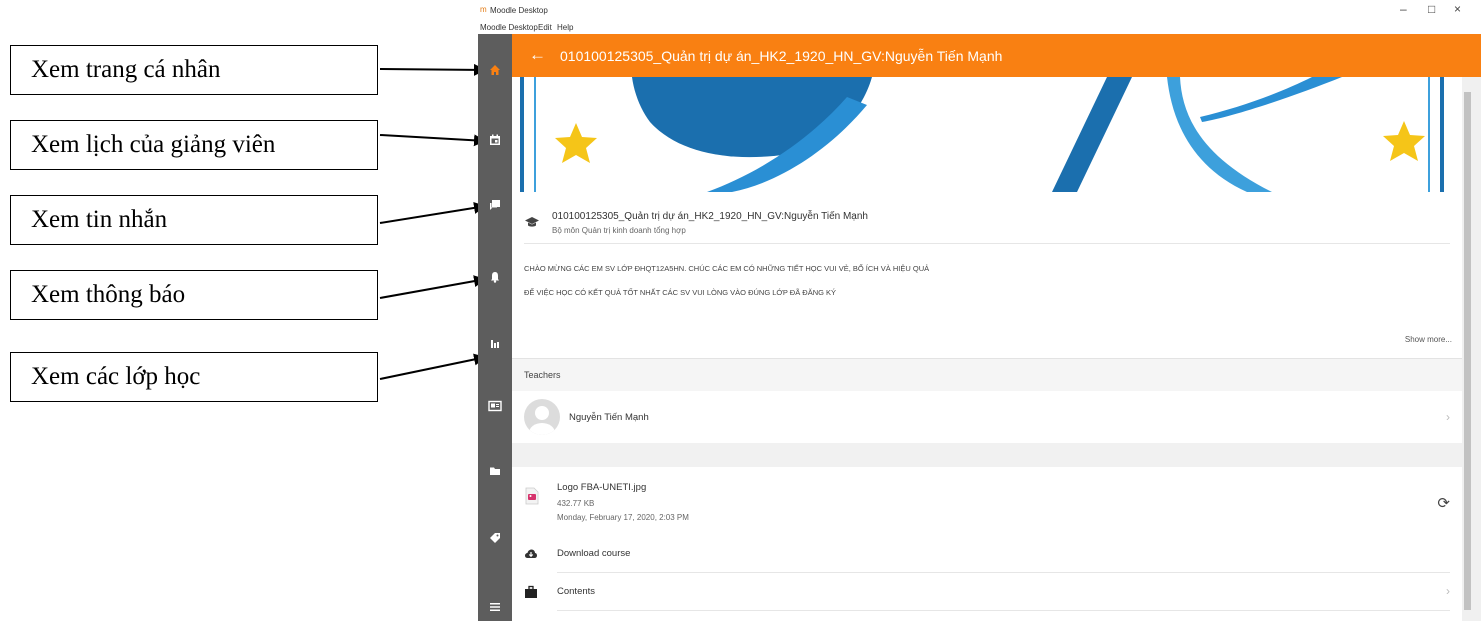  Describe the element at coordinates (433, 69) in the screenshot. I see `arrow-profile` at that location.